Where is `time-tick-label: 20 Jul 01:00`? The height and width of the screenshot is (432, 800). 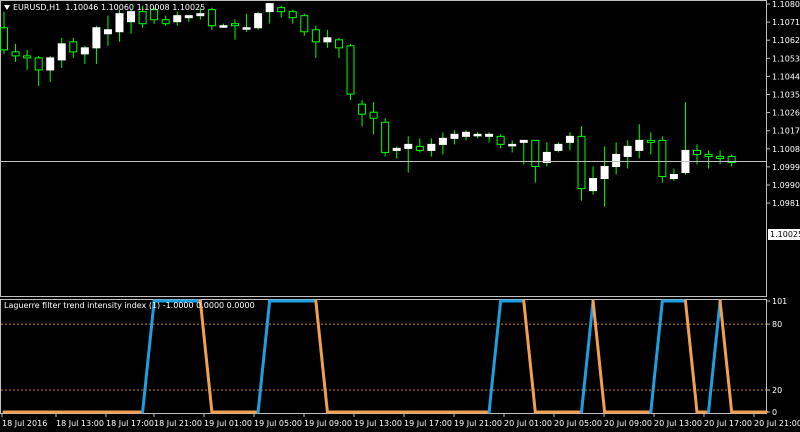 time-tick-label: 20 Jul 01:00 is located at coordinates (528, 423).